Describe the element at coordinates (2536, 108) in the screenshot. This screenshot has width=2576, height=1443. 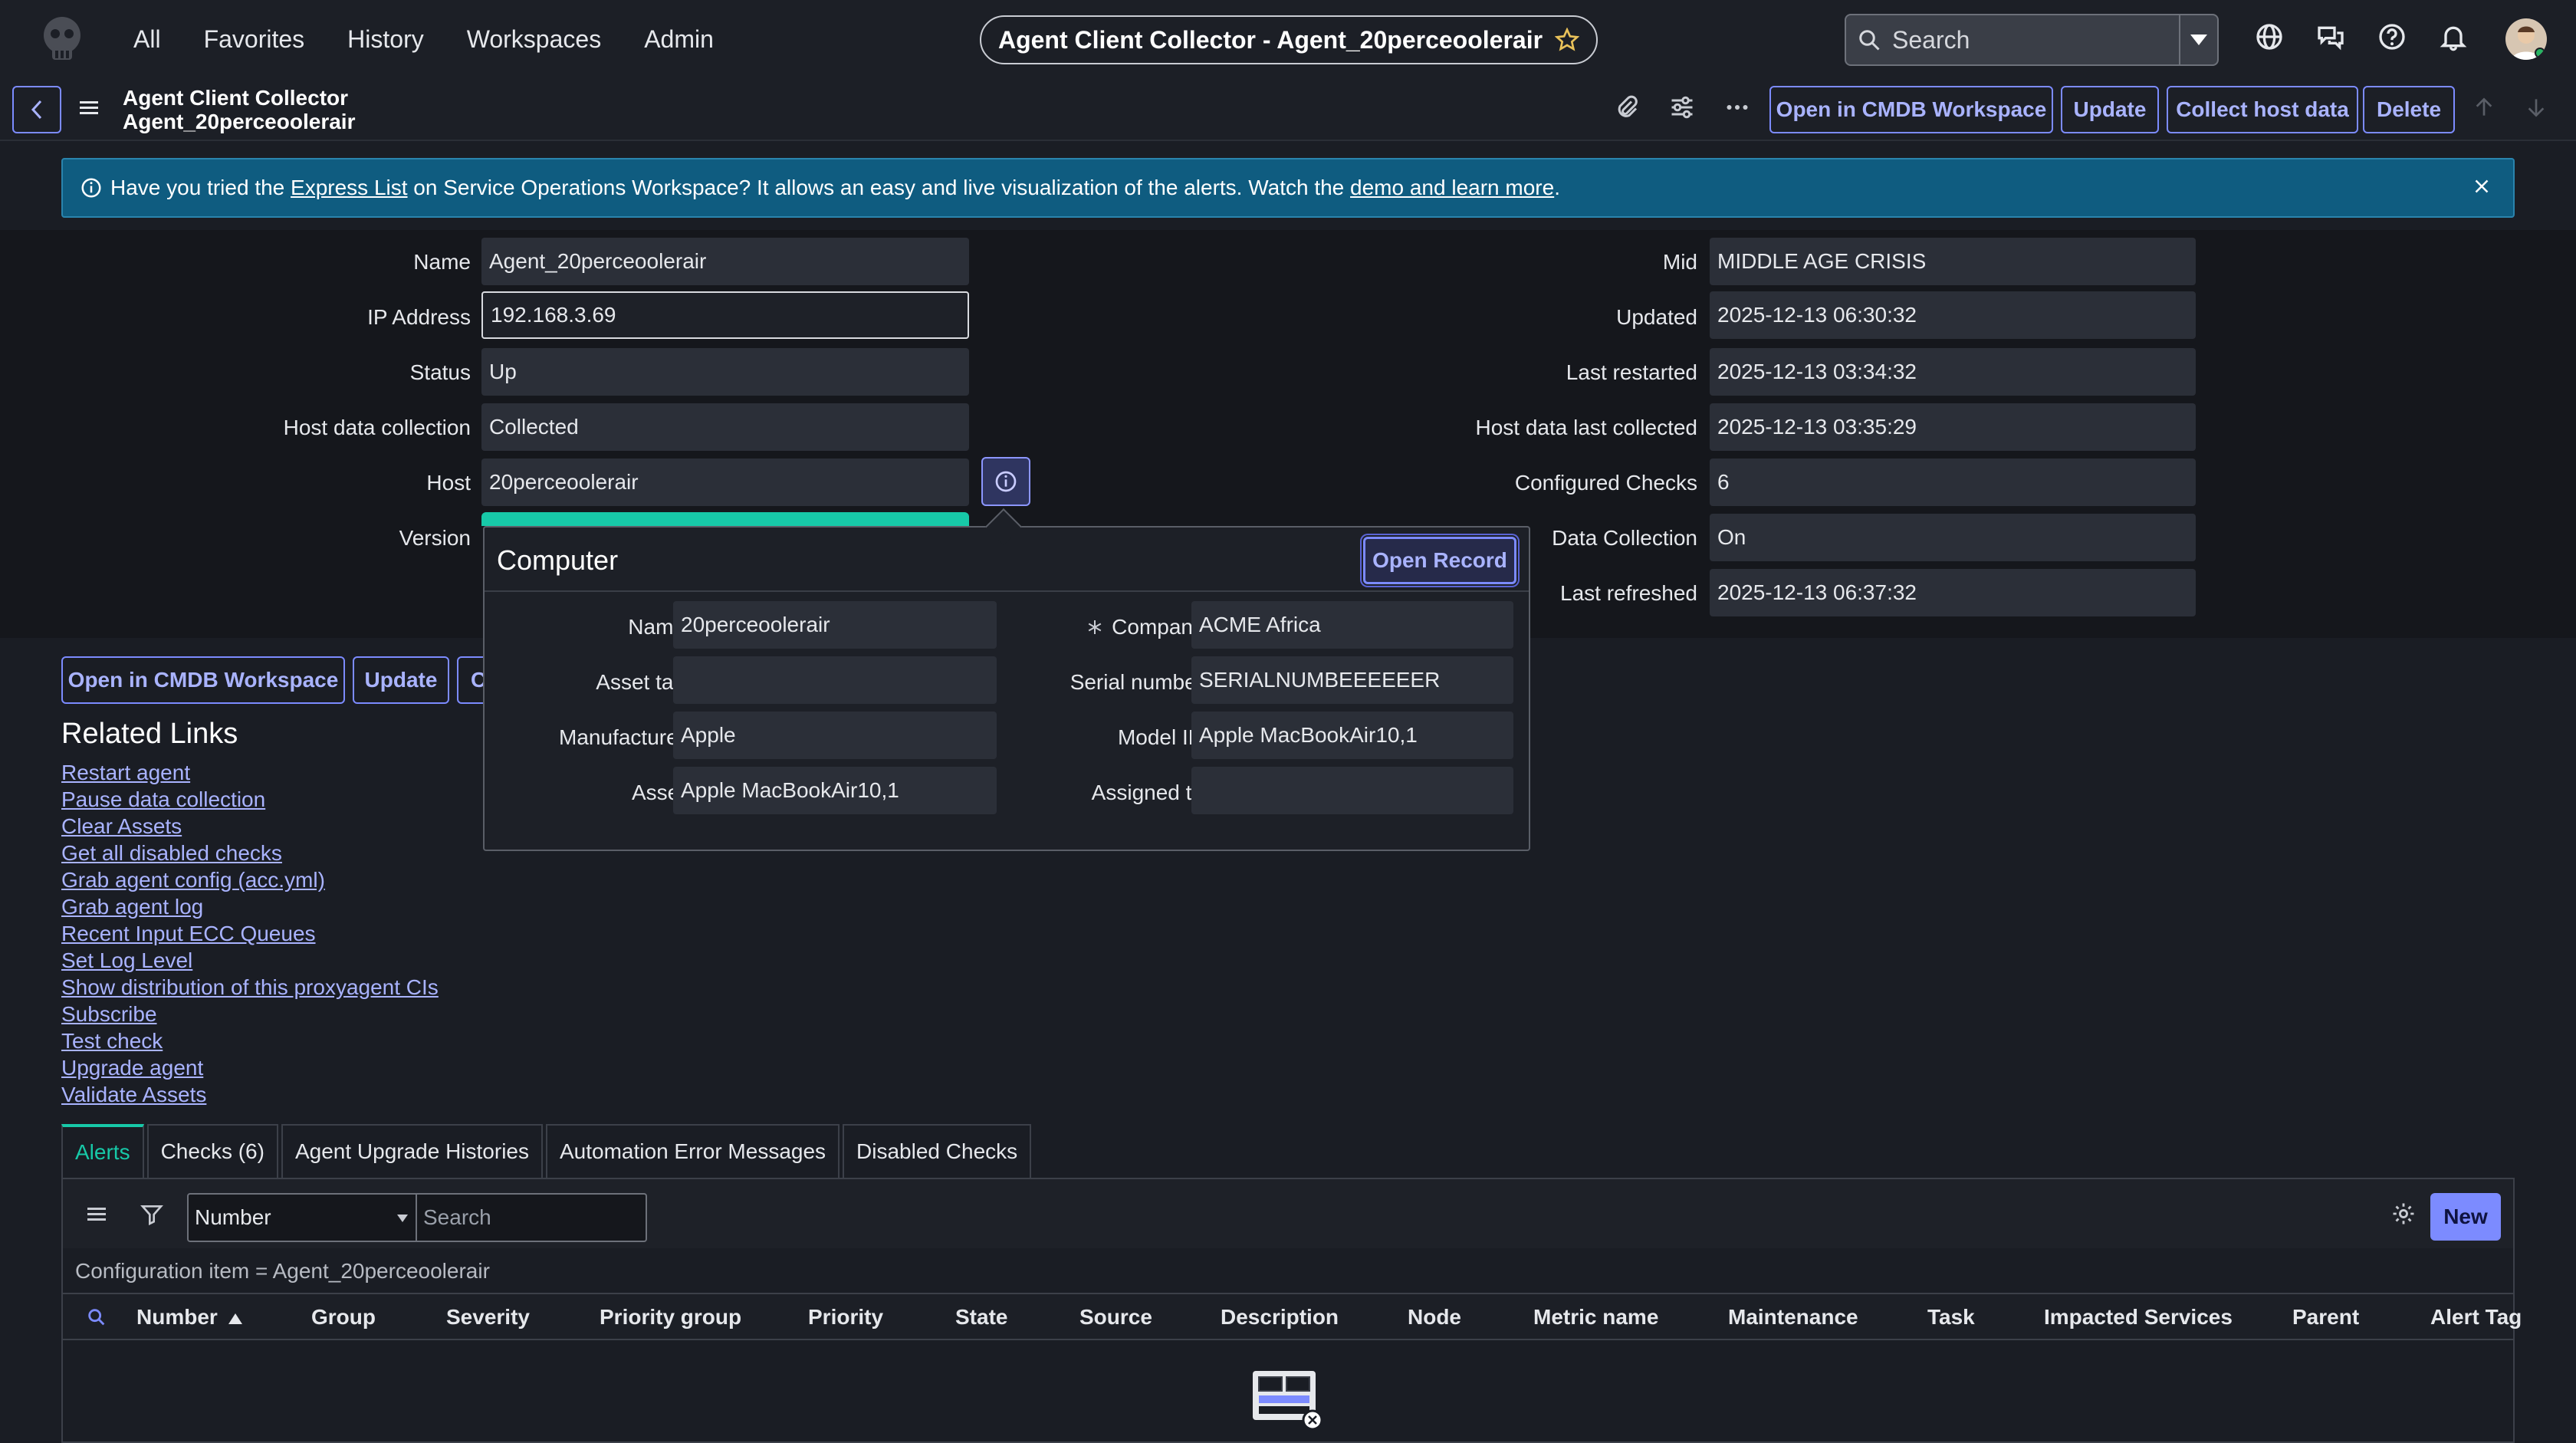
I see `arrow-down-icon` at that location.